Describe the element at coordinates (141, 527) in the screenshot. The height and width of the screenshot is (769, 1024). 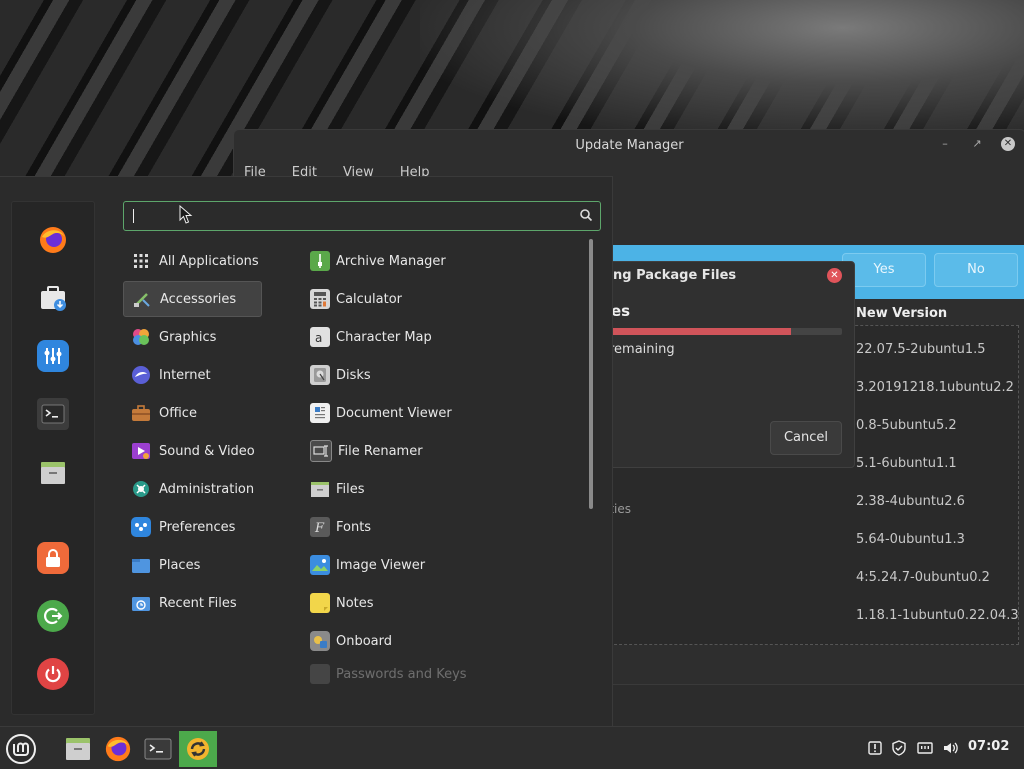
I see `preferences-icon` at that location.